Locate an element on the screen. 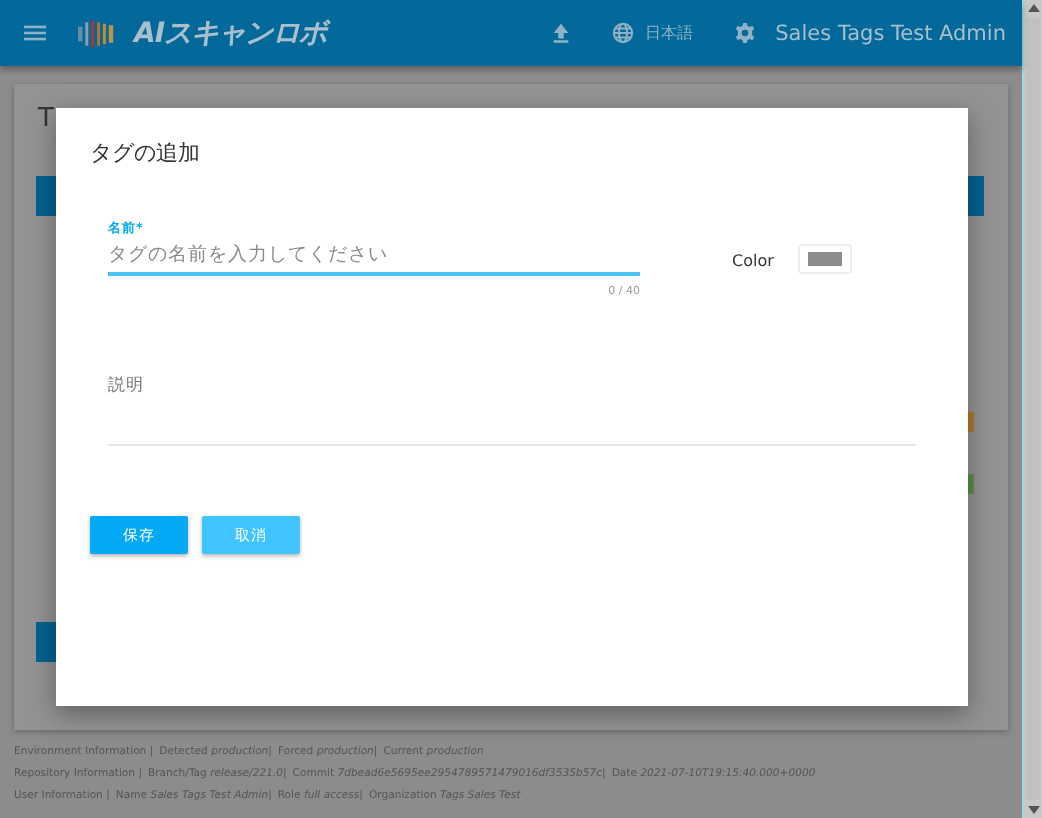 The image size is (1042, 818). color-label: Color is located at coordinates (753, 261).